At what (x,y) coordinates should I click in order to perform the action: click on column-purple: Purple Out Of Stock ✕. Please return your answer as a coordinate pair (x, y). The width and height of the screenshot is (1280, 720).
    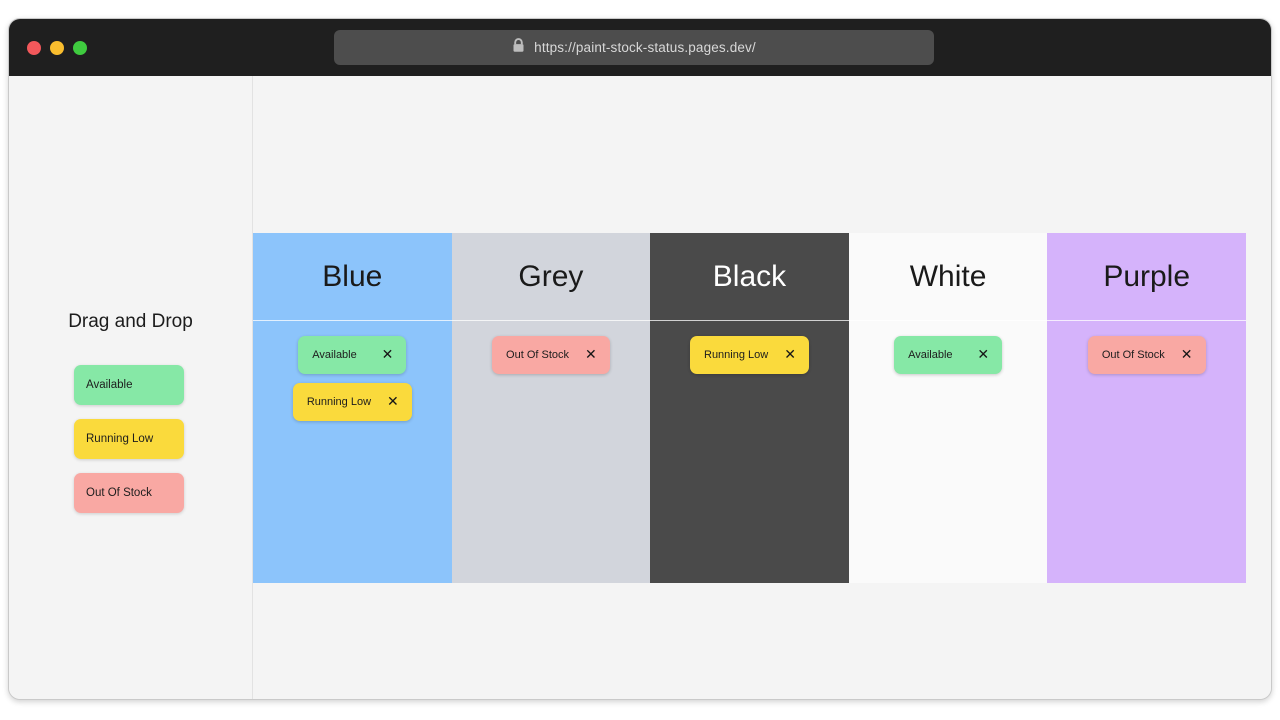
    Looking at the image, I should click on (1146, 408).